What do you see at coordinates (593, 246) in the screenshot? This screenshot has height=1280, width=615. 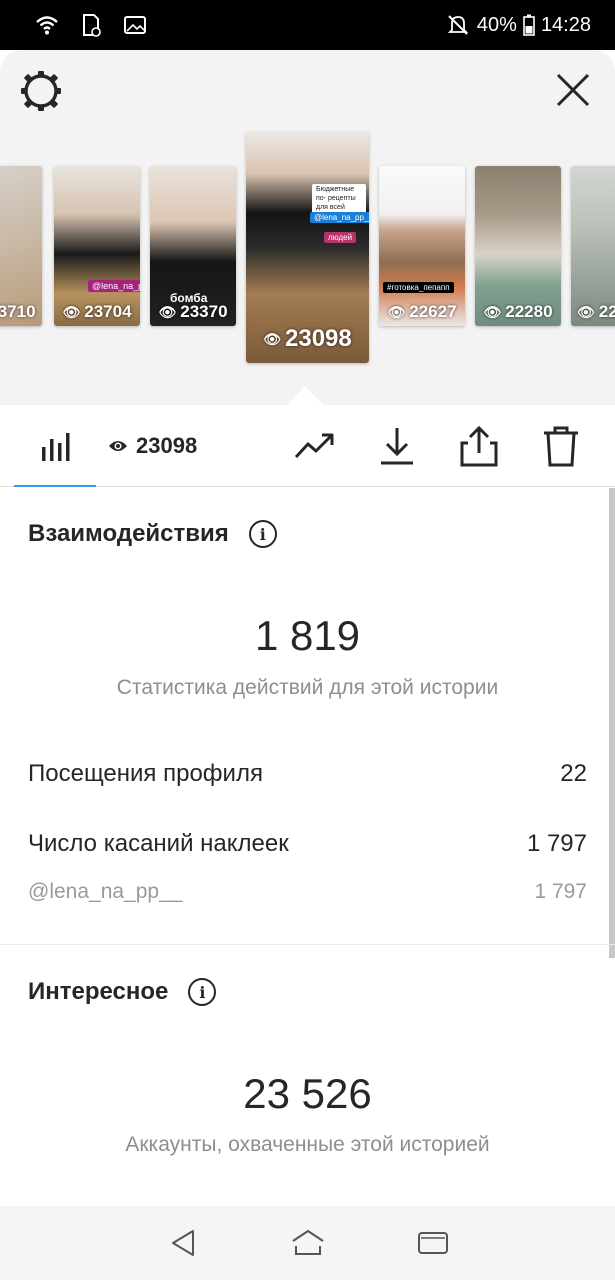 I see `story-thumbnail: 👁 22` at bounding box center [593, 246].